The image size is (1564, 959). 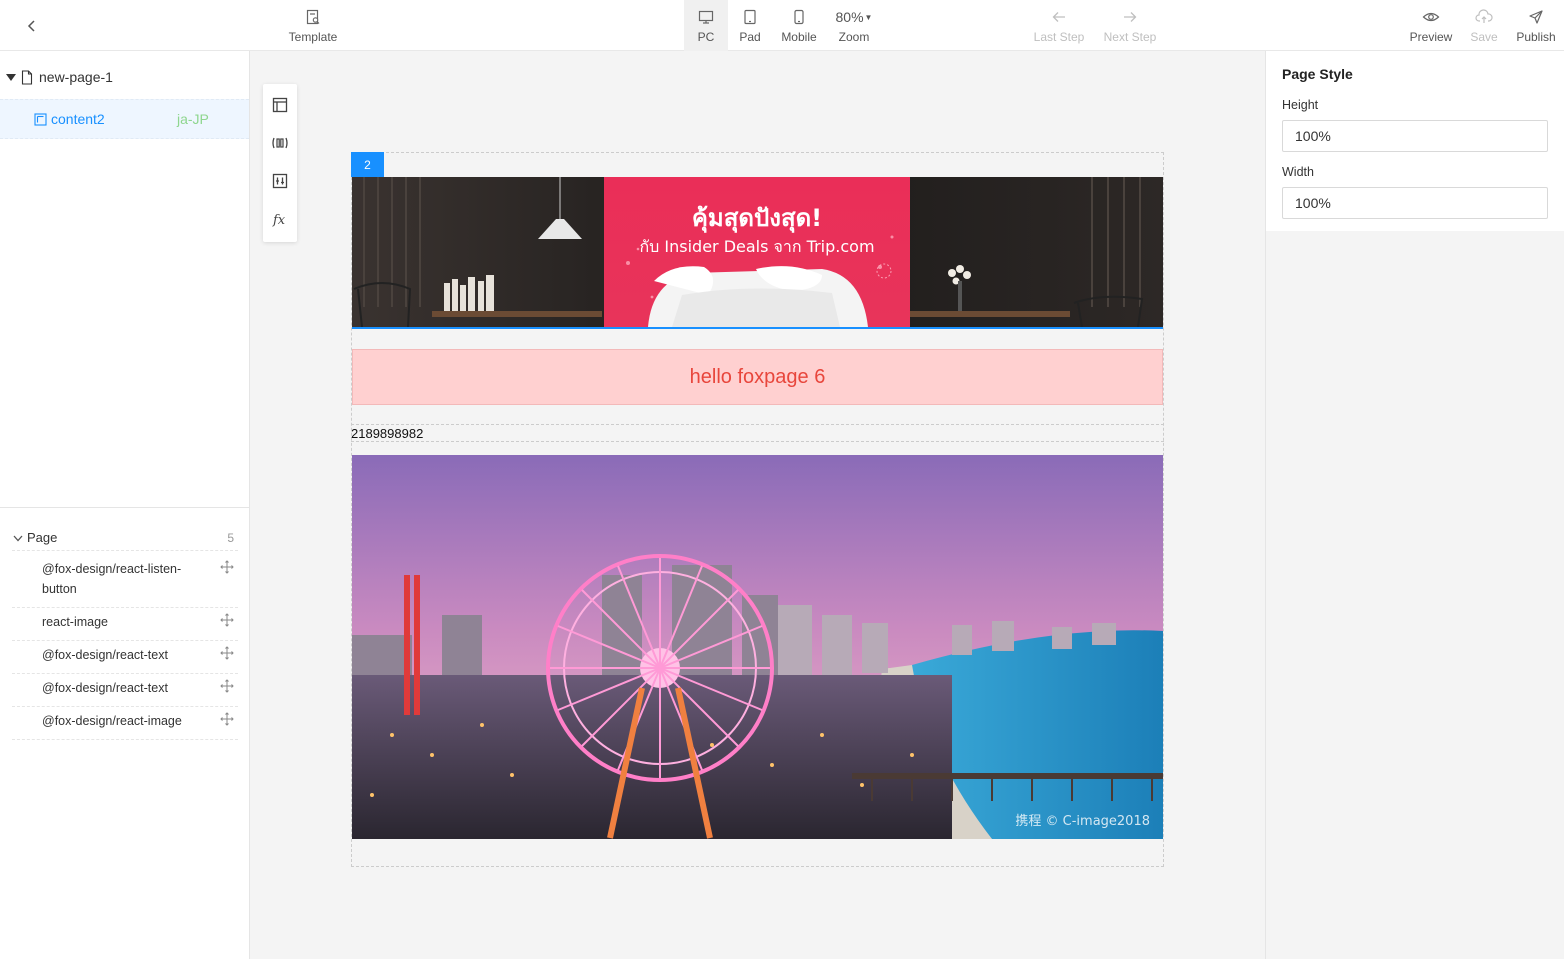 I want to click on desktop-icon, so click(x=706, y=17).